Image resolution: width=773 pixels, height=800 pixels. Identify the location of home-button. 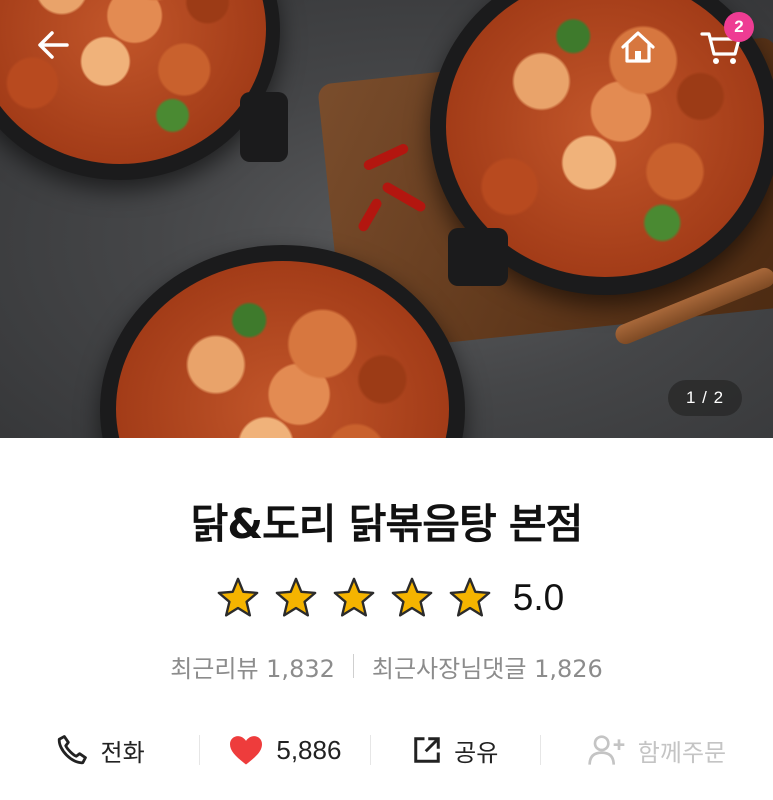
(638, 47).